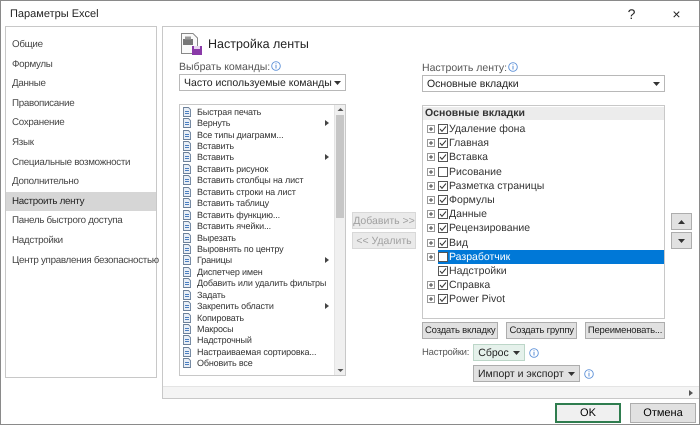 The width and height of the screenshot is (700, 425). What do you see at coordinates (265, 169) in the screenshot?
I see `command-item: Вставить рисунок` at bounding box center [265, 169].